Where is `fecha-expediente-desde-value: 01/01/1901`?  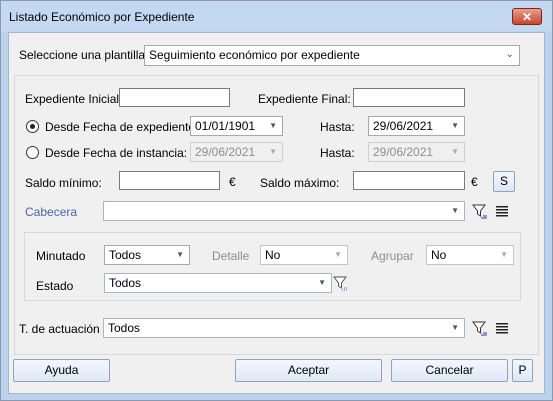
fecha-expediente-desde-value: 01/01/1901 is located at coordinates (225, 126).